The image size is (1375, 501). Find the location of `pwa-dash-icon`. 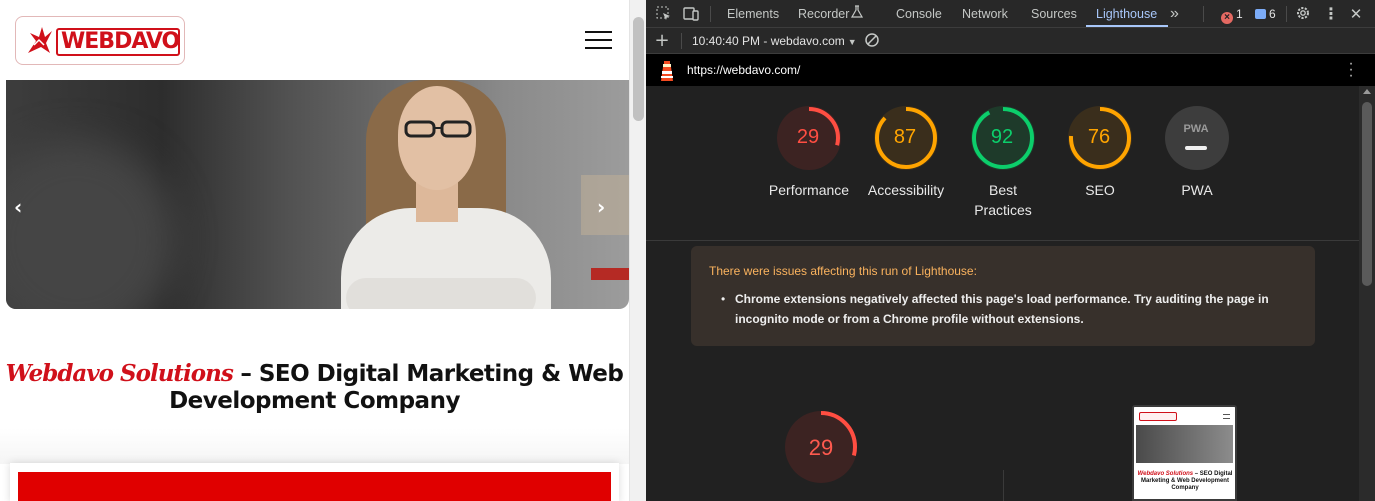

pwa-dash-icon is located at coordinates (1196, 148).